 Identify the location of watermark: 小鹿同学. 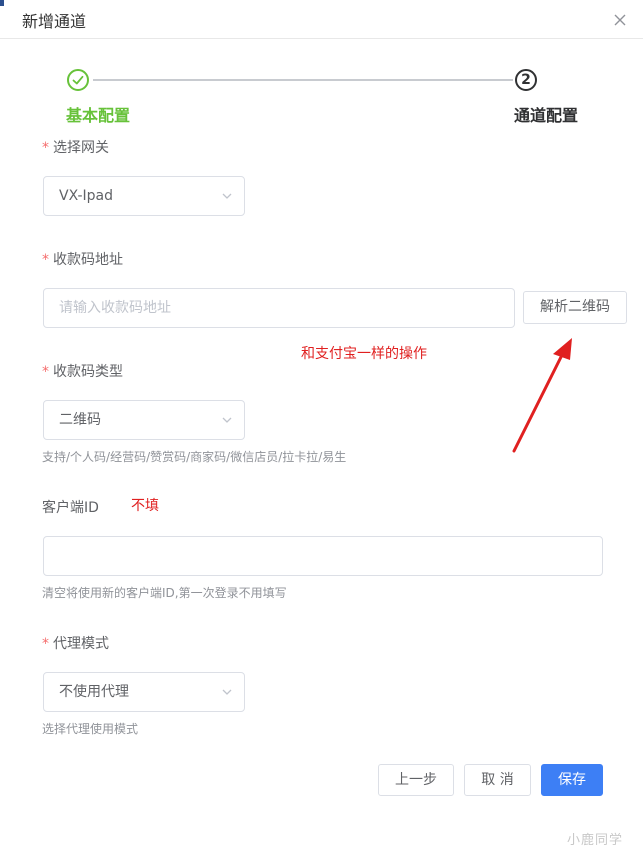
(595, 840).